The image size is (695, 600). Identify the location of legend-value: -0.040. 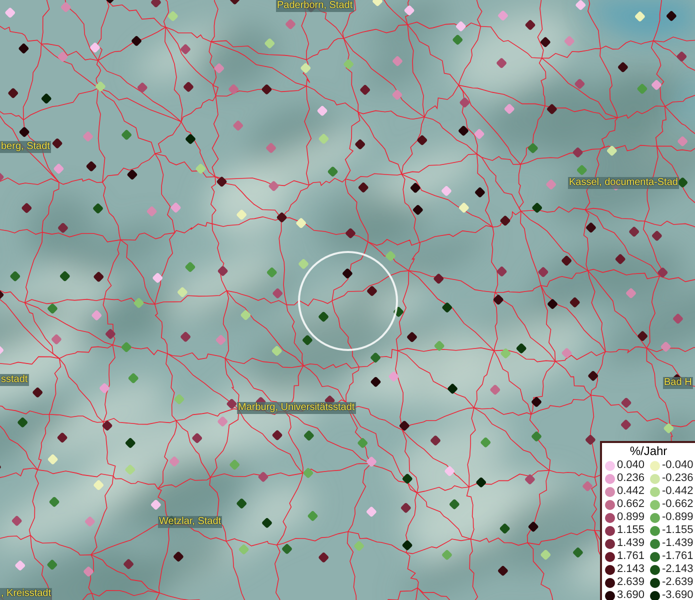
(678, 465).